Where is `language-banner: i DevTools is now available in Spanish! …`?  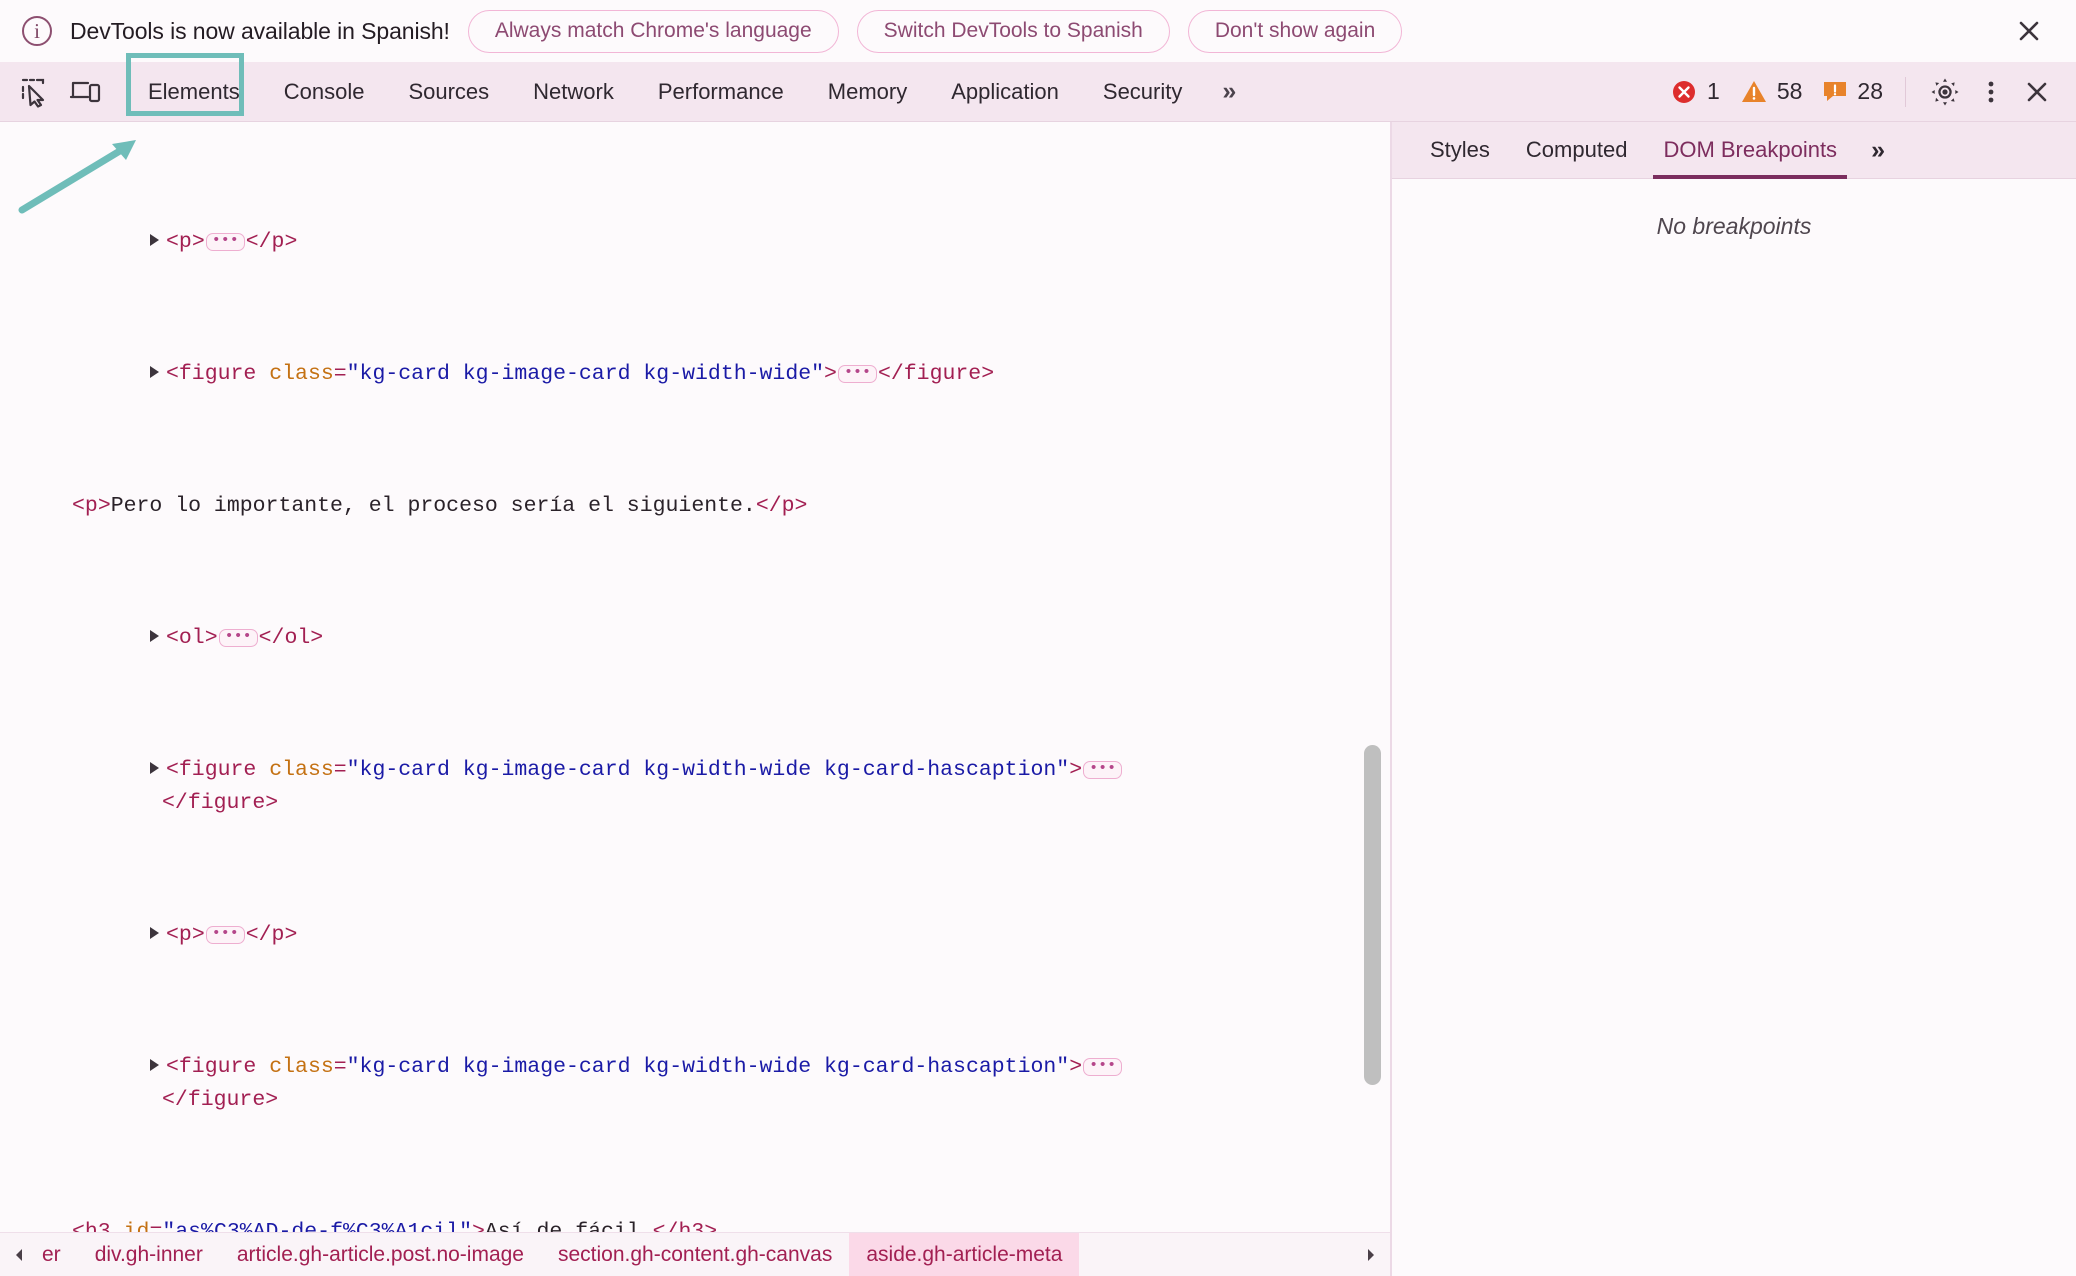 language-banner: i DevTools is now available in Spanish! … is located at coordinates (1038, 31).